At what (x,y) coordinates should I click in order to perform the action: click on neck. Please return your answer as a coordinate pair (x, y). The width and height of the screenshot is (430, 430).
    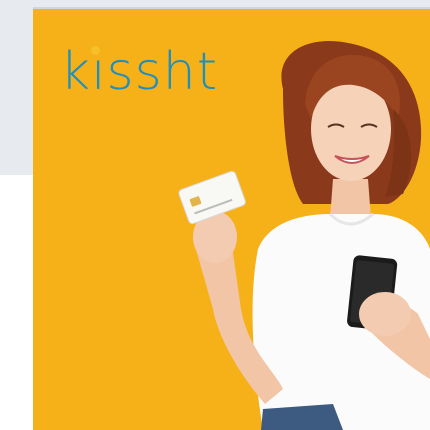
    Looking at the image, I should click on (350, 199).